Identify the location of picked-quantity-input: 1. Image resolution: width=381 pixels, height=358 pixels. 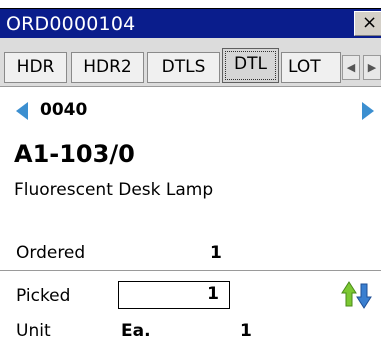
(174, 295).